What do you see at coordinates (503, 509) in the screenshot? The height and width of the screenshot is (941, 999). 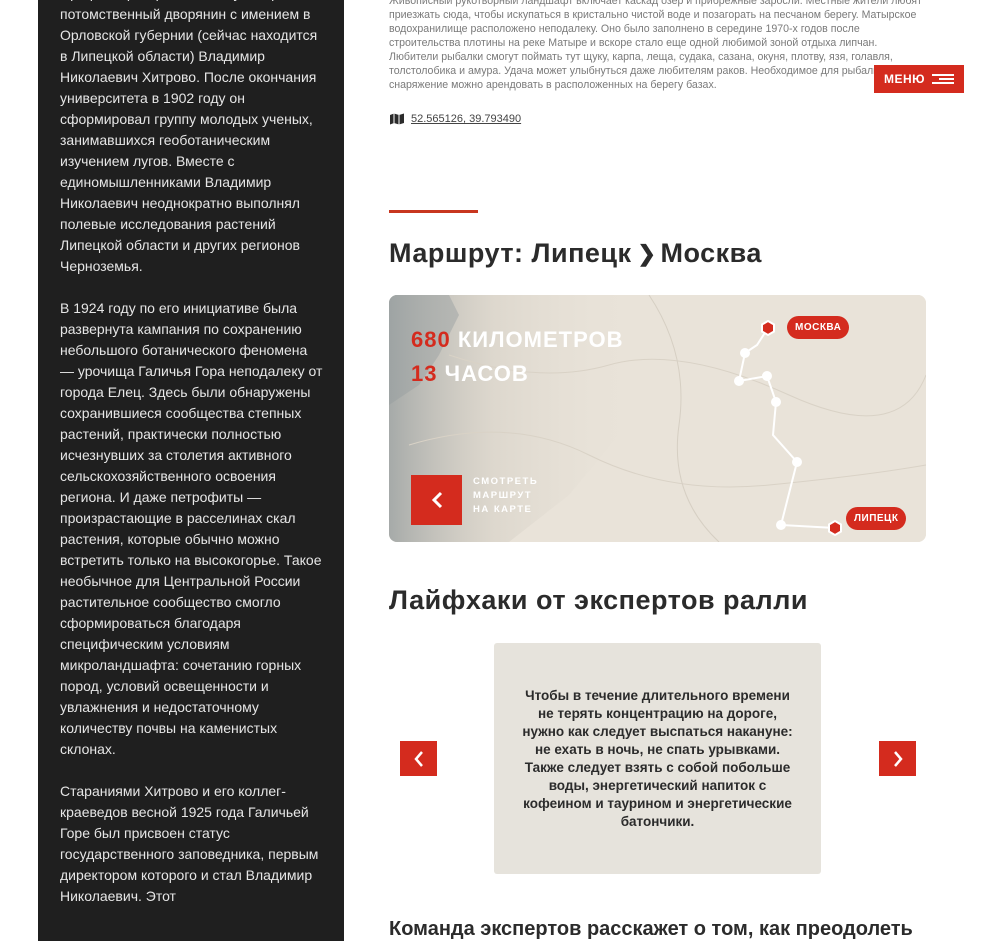 I see `show-map-line-3: НА КАРТЕ` at bounding box center [503, 509].